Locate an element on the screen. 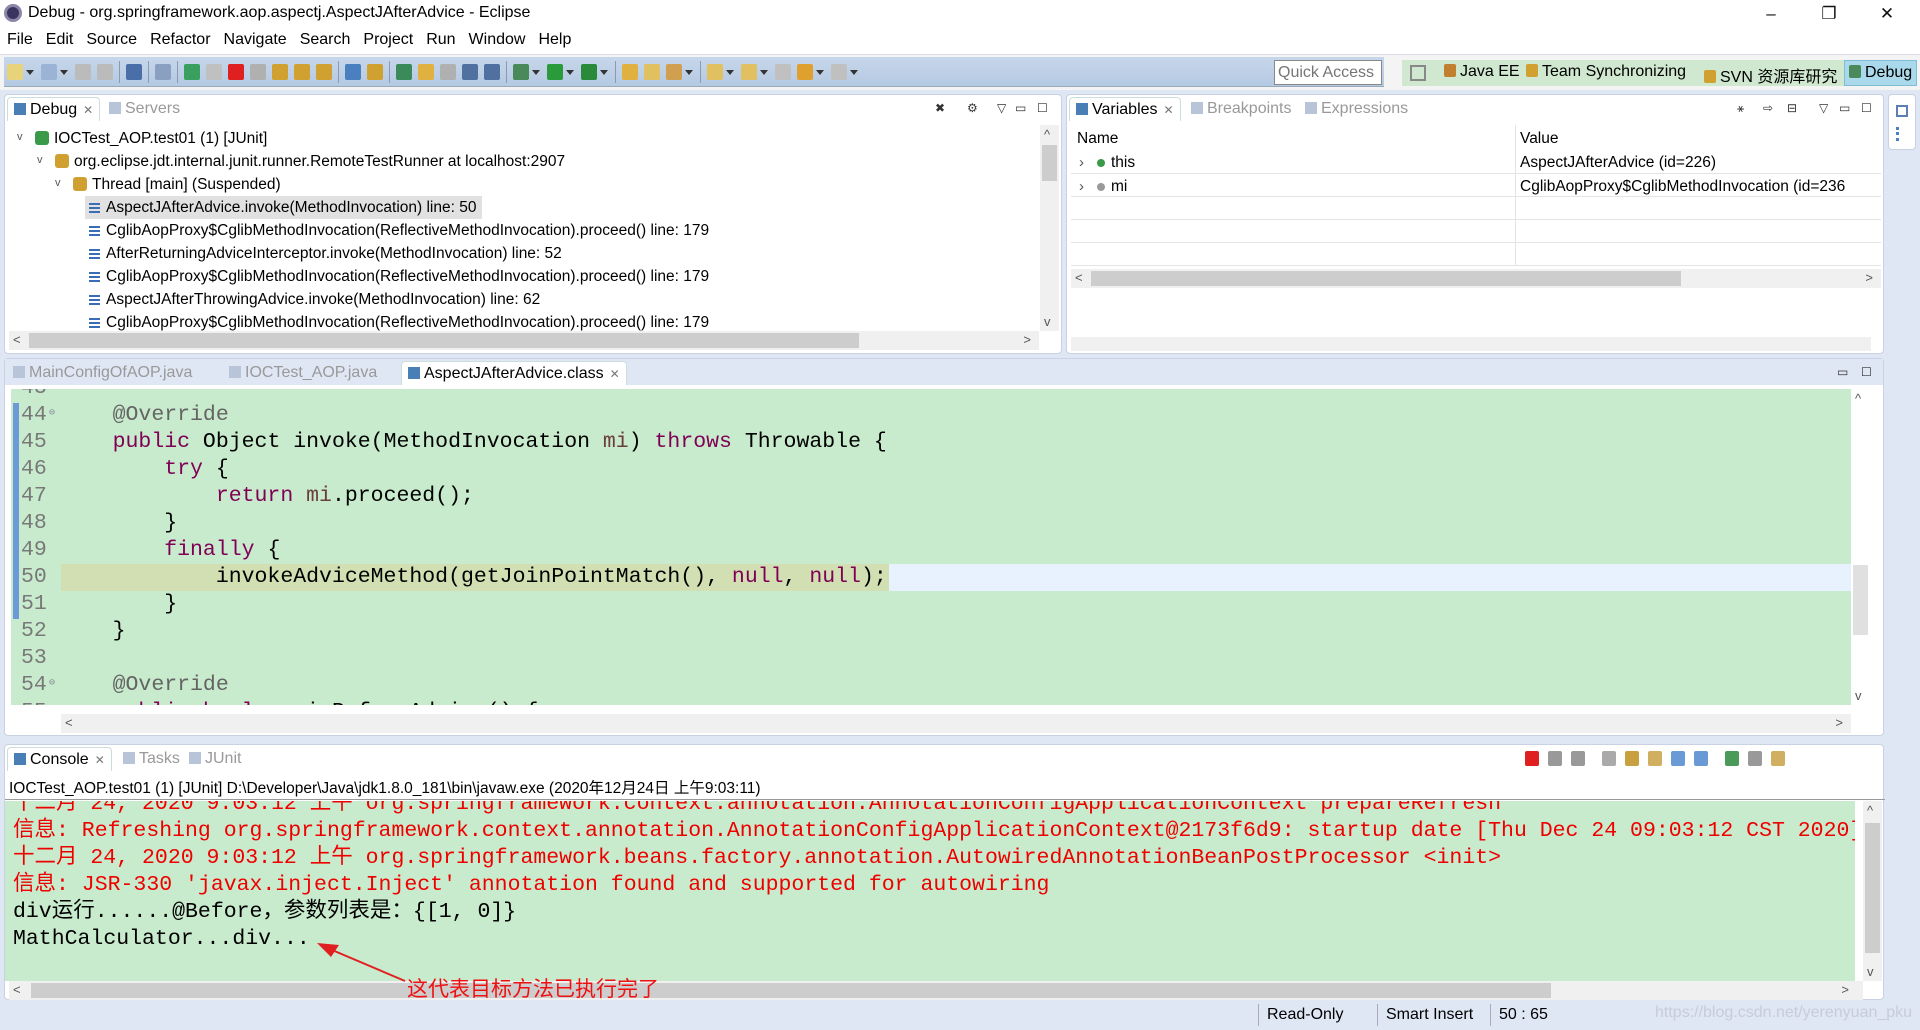  show-on-stdout-icon is located at coordinates (1678, 758).